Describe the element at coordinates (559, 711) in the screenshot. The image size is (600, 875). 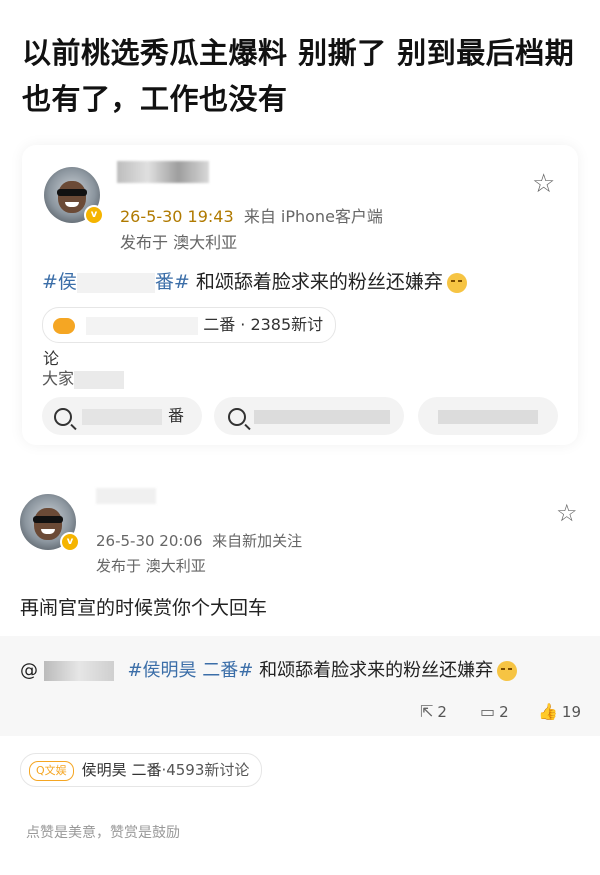
I see `like-button: 👍 19` at that location.